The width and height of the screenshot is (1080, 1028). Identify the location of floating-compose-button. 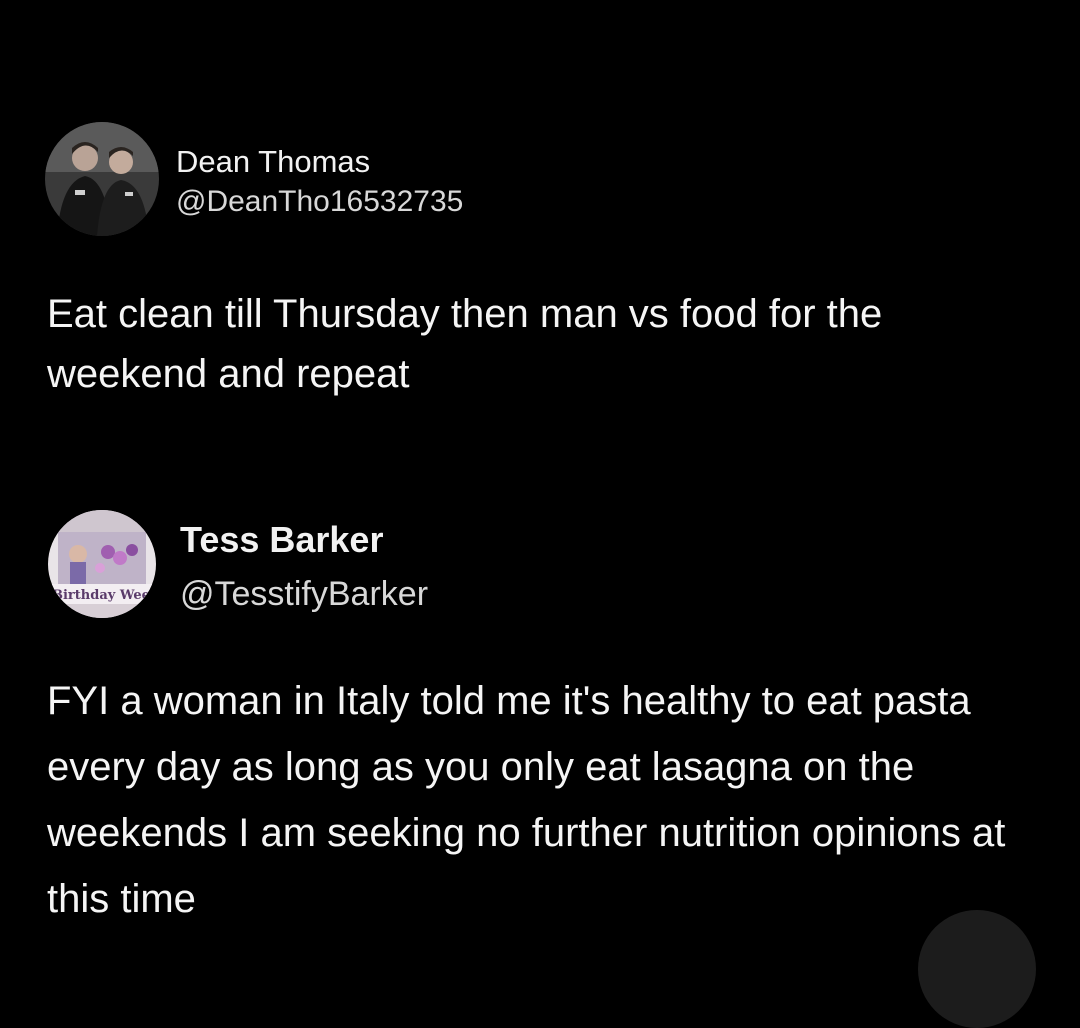
(977, 969).